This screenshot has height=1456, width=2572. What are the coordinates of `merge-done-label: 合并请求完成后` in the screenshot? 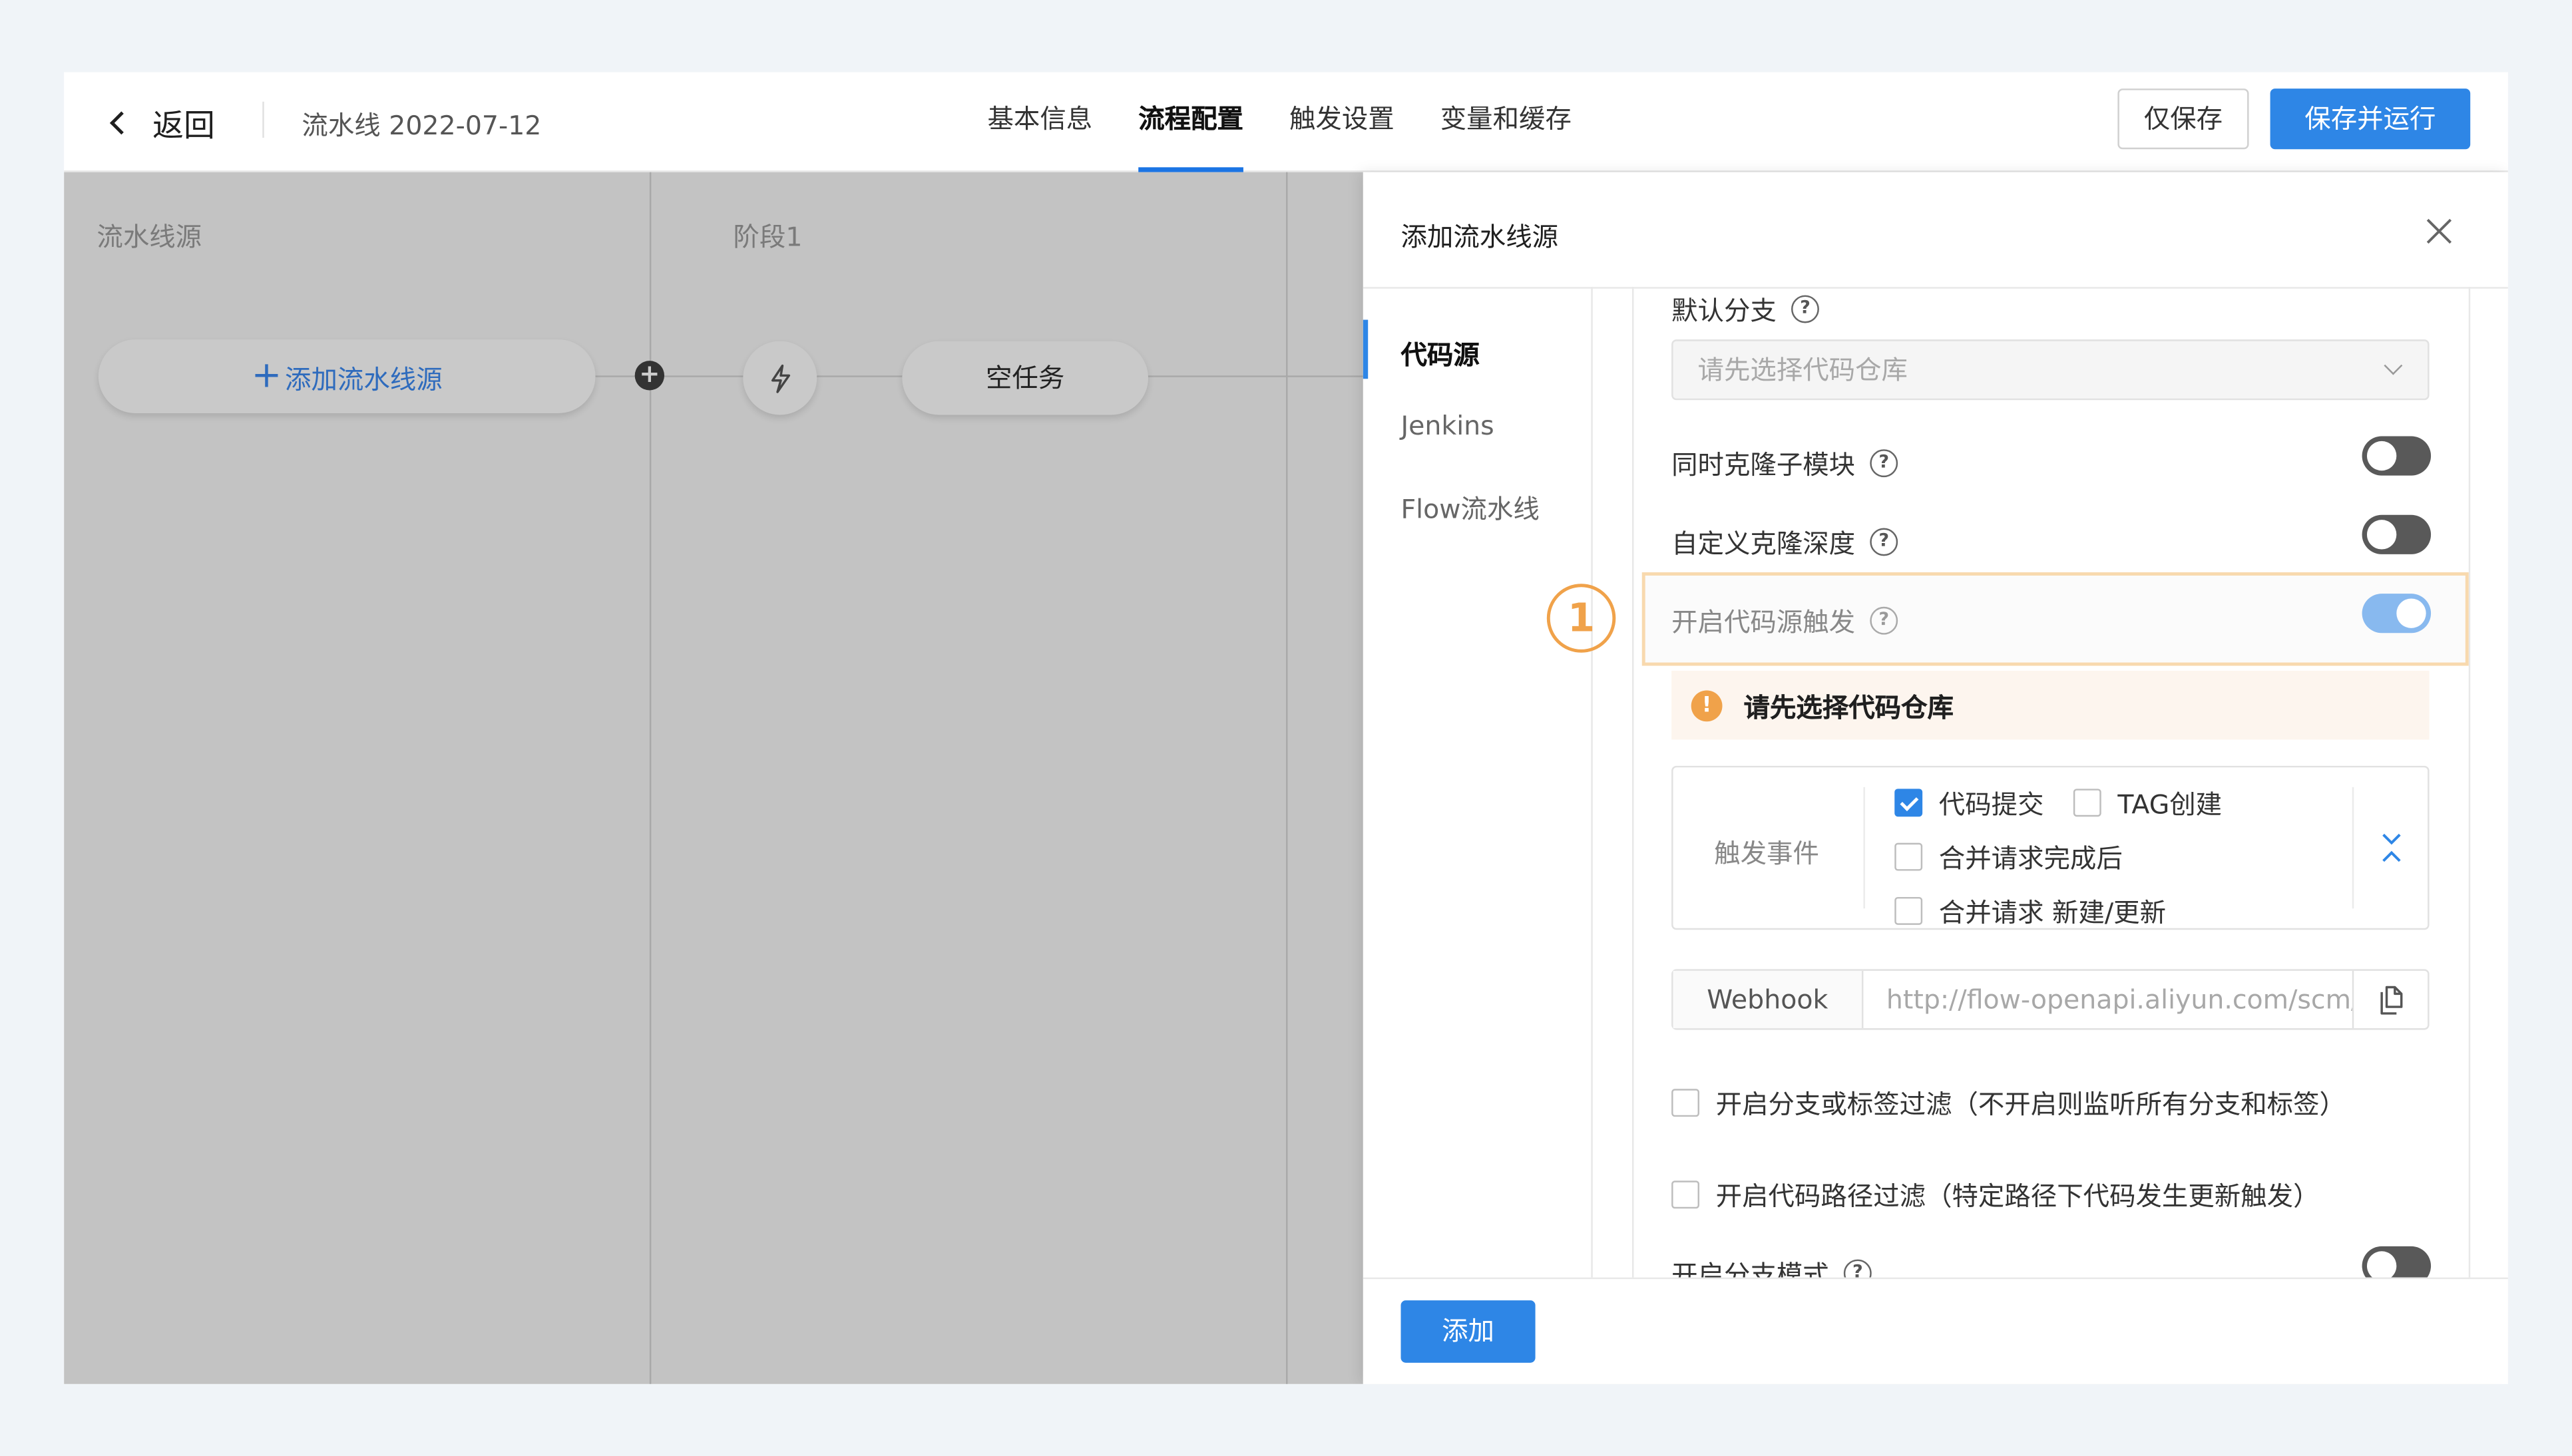 It's located at (2030, 858).